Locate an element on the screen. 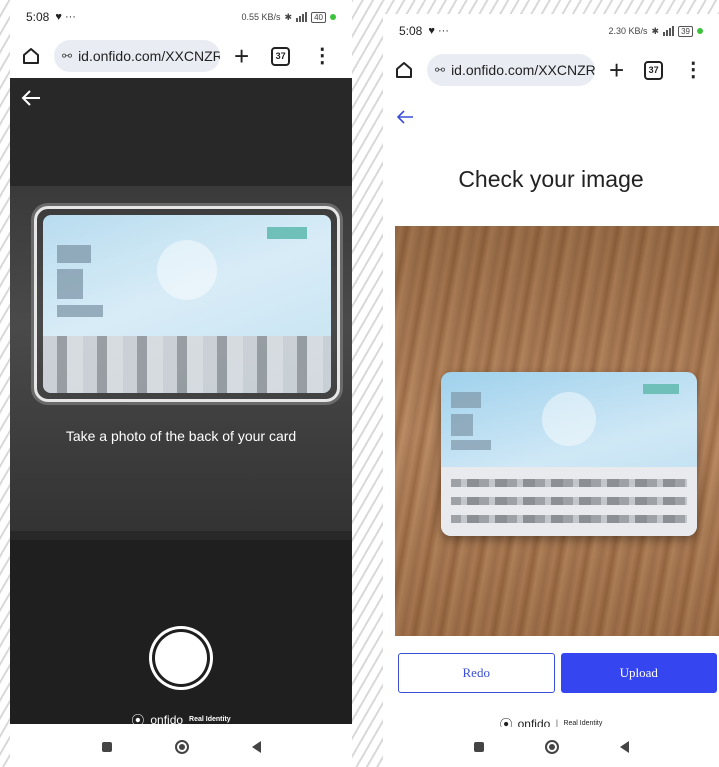  onfido-logo-text: onfido is located at coordinates (167, 719).